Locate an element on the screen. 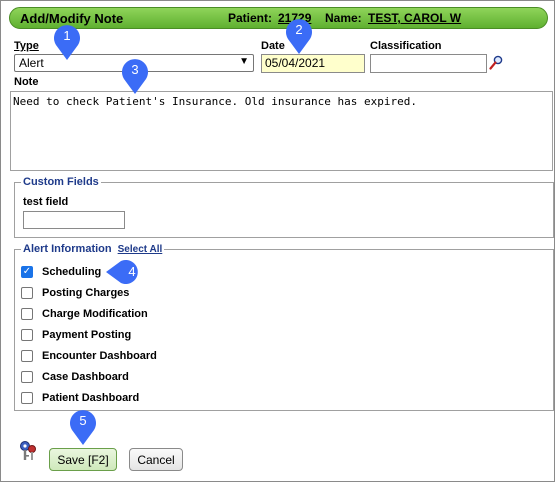 The image size is (555, 482). callout-marker-3: 3 is located at coordinates (135, 76).